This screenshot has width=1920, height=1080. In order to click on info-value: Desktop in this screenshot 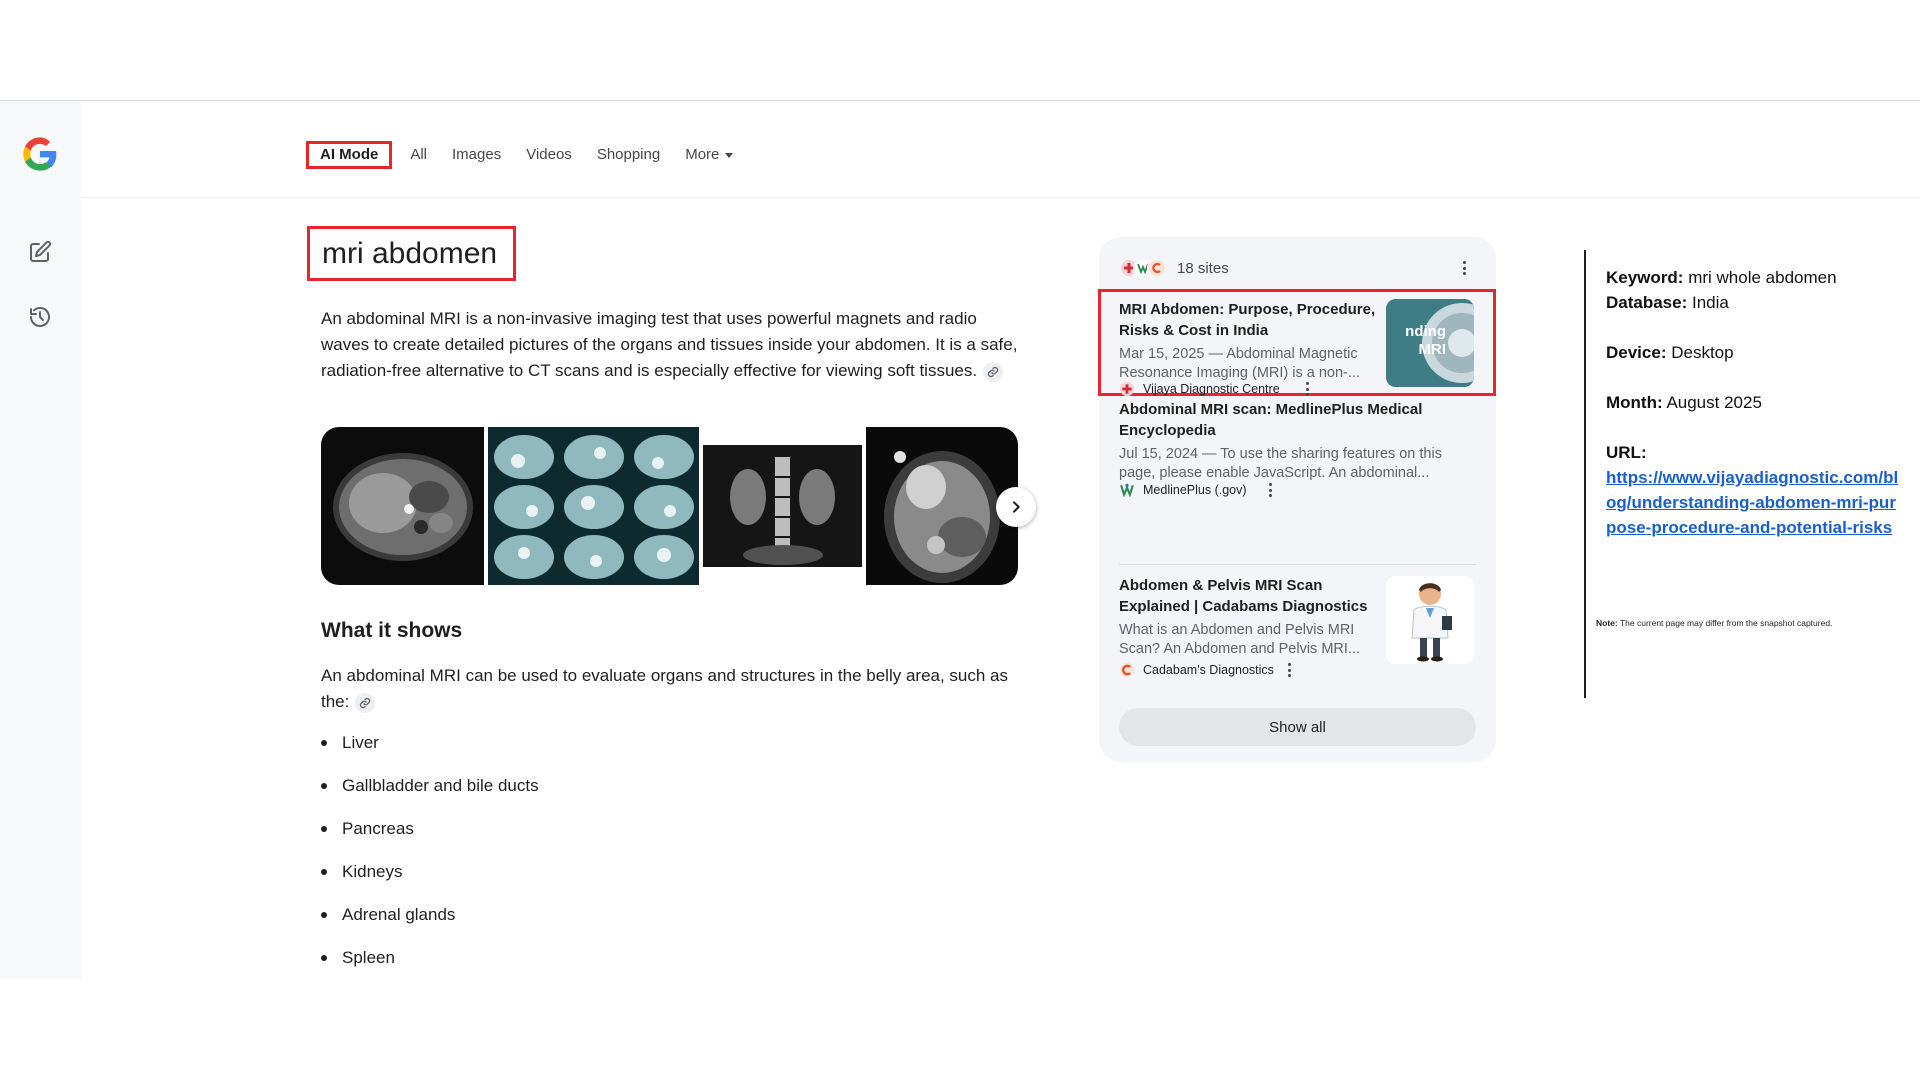, I will do `click(1702, 352)`.